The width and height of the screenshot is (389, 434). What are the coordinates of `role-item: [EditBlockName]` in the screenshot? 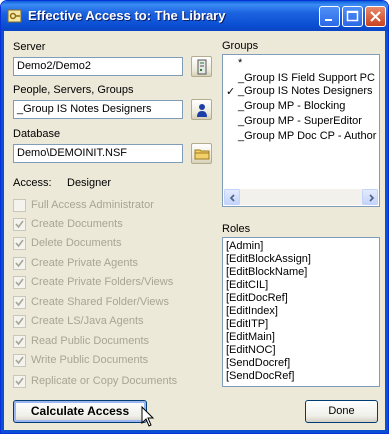 It's located at (266, 272).